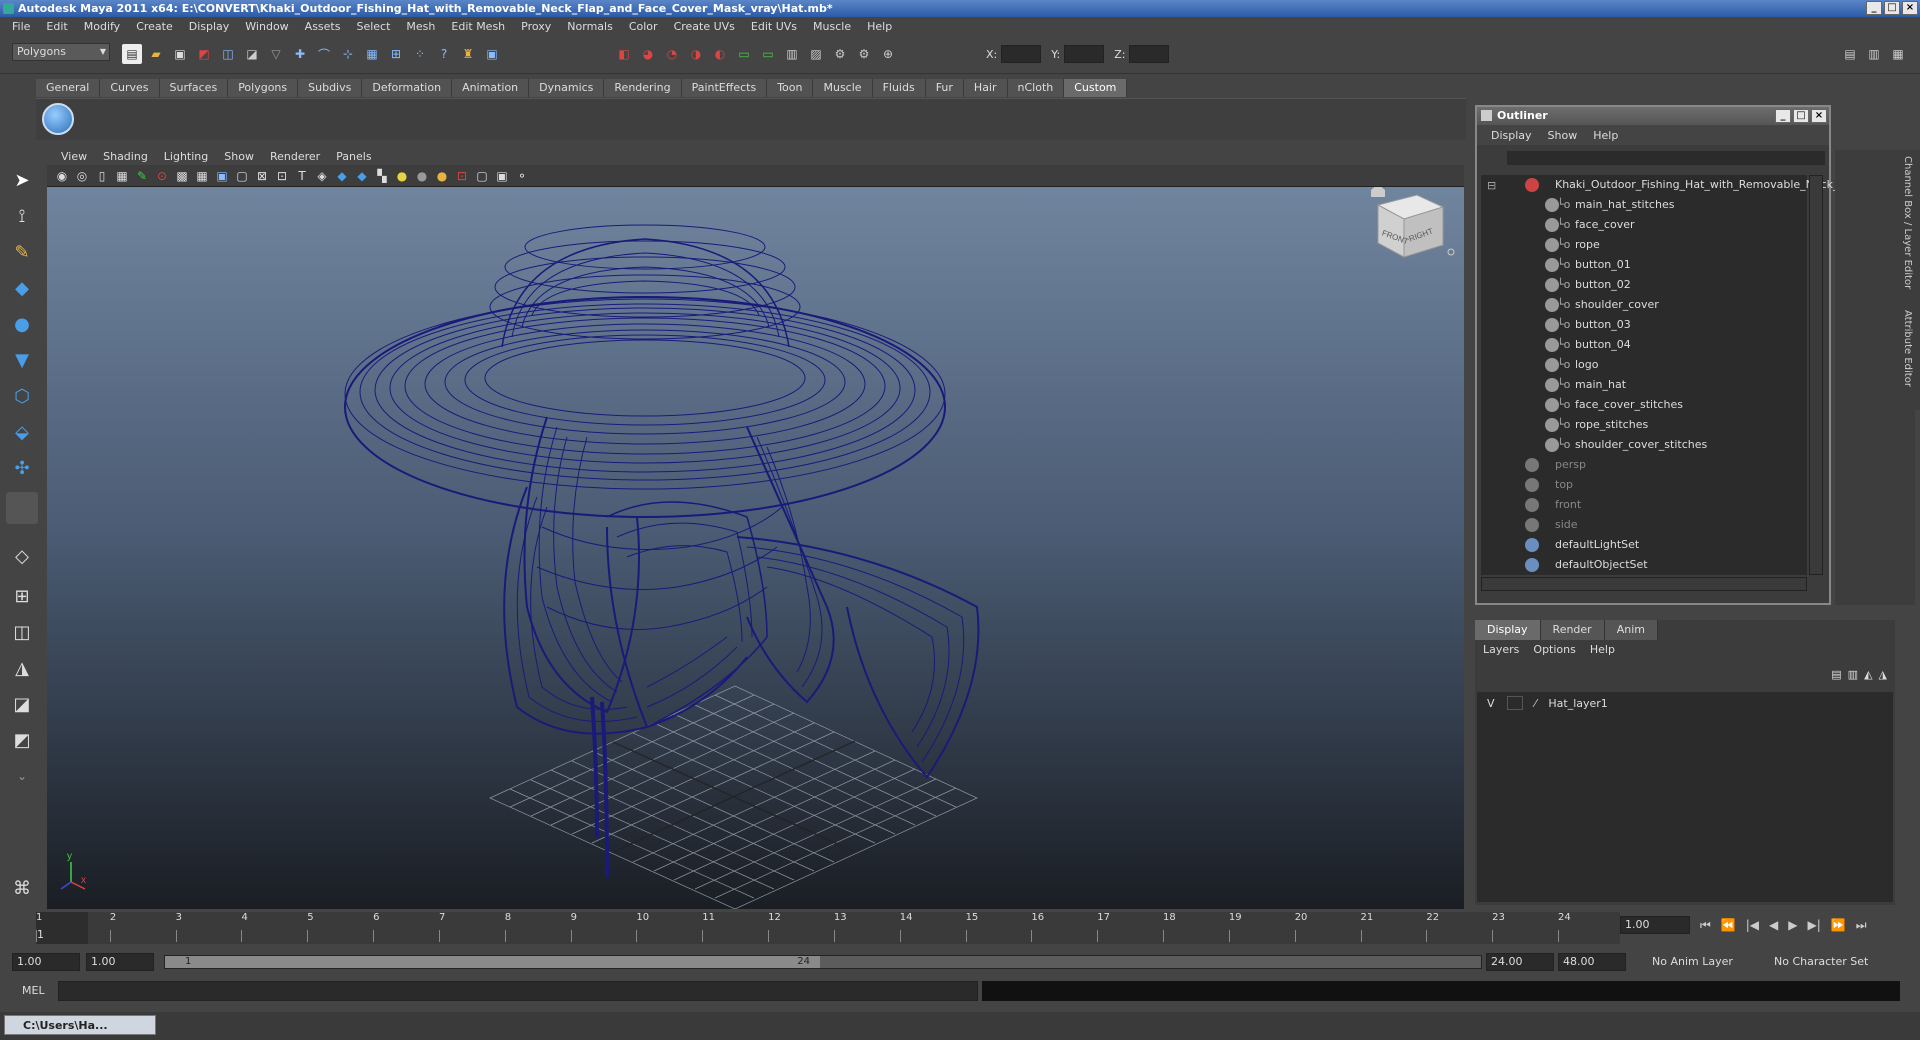 This screenshot has width=1920, height=1040. I want to click on outliner-filter-input, so click(1666, 158).